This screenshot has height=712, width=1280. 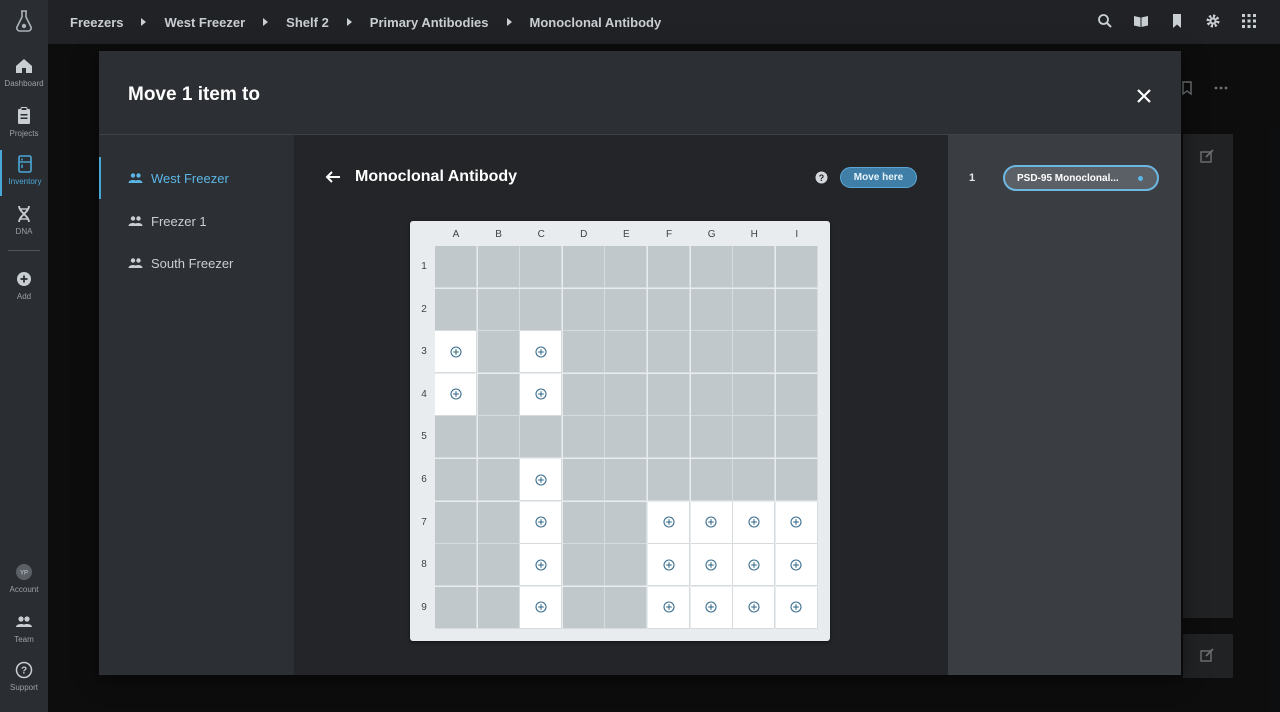 I want to click on open-book-icon, so click(x=1141, y=21).